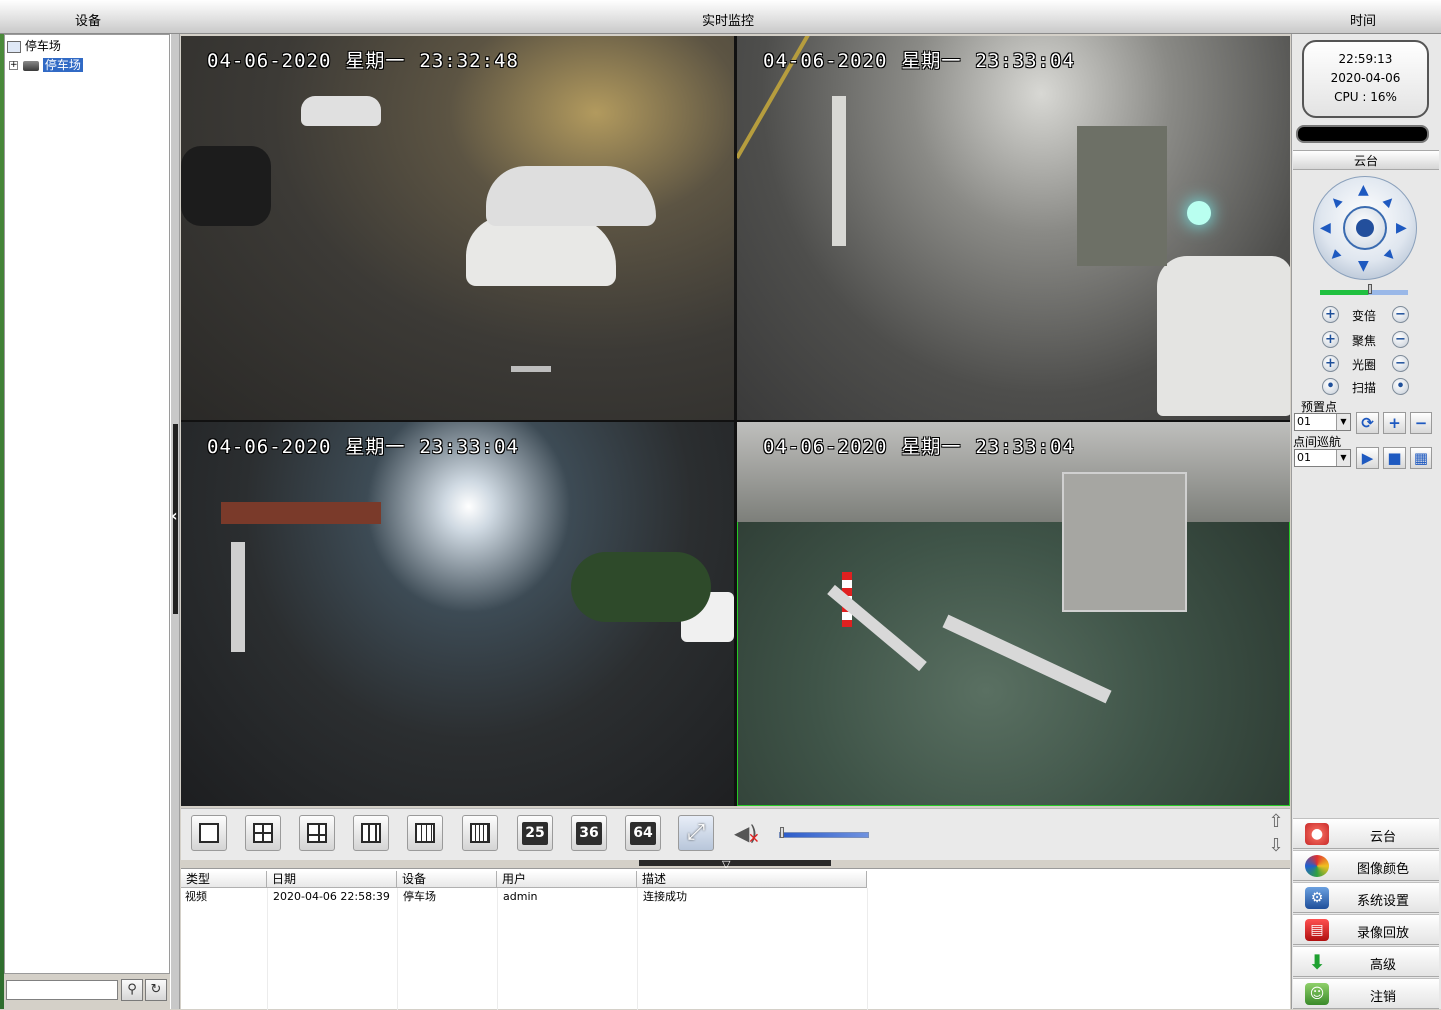 This screenshot has width=1441, height=1010. I want to click on table-row: 视频 2020-04-06 22:58:39 停车场 admin 连接成功, so click(524, 897).